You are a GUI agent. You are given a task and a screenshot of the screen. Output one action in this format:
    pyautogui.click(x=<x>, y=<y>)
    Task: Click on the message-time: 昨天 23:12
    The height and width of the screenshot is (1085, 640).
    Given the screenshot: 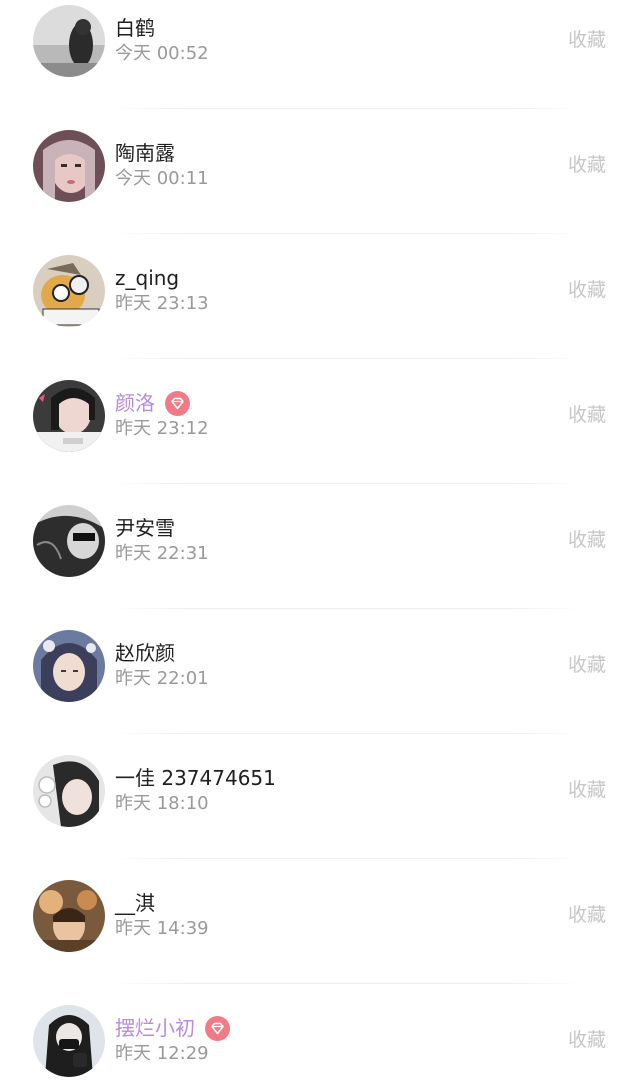 What is the action you would take?
    pyautogui.click(x=162, y=428)
    